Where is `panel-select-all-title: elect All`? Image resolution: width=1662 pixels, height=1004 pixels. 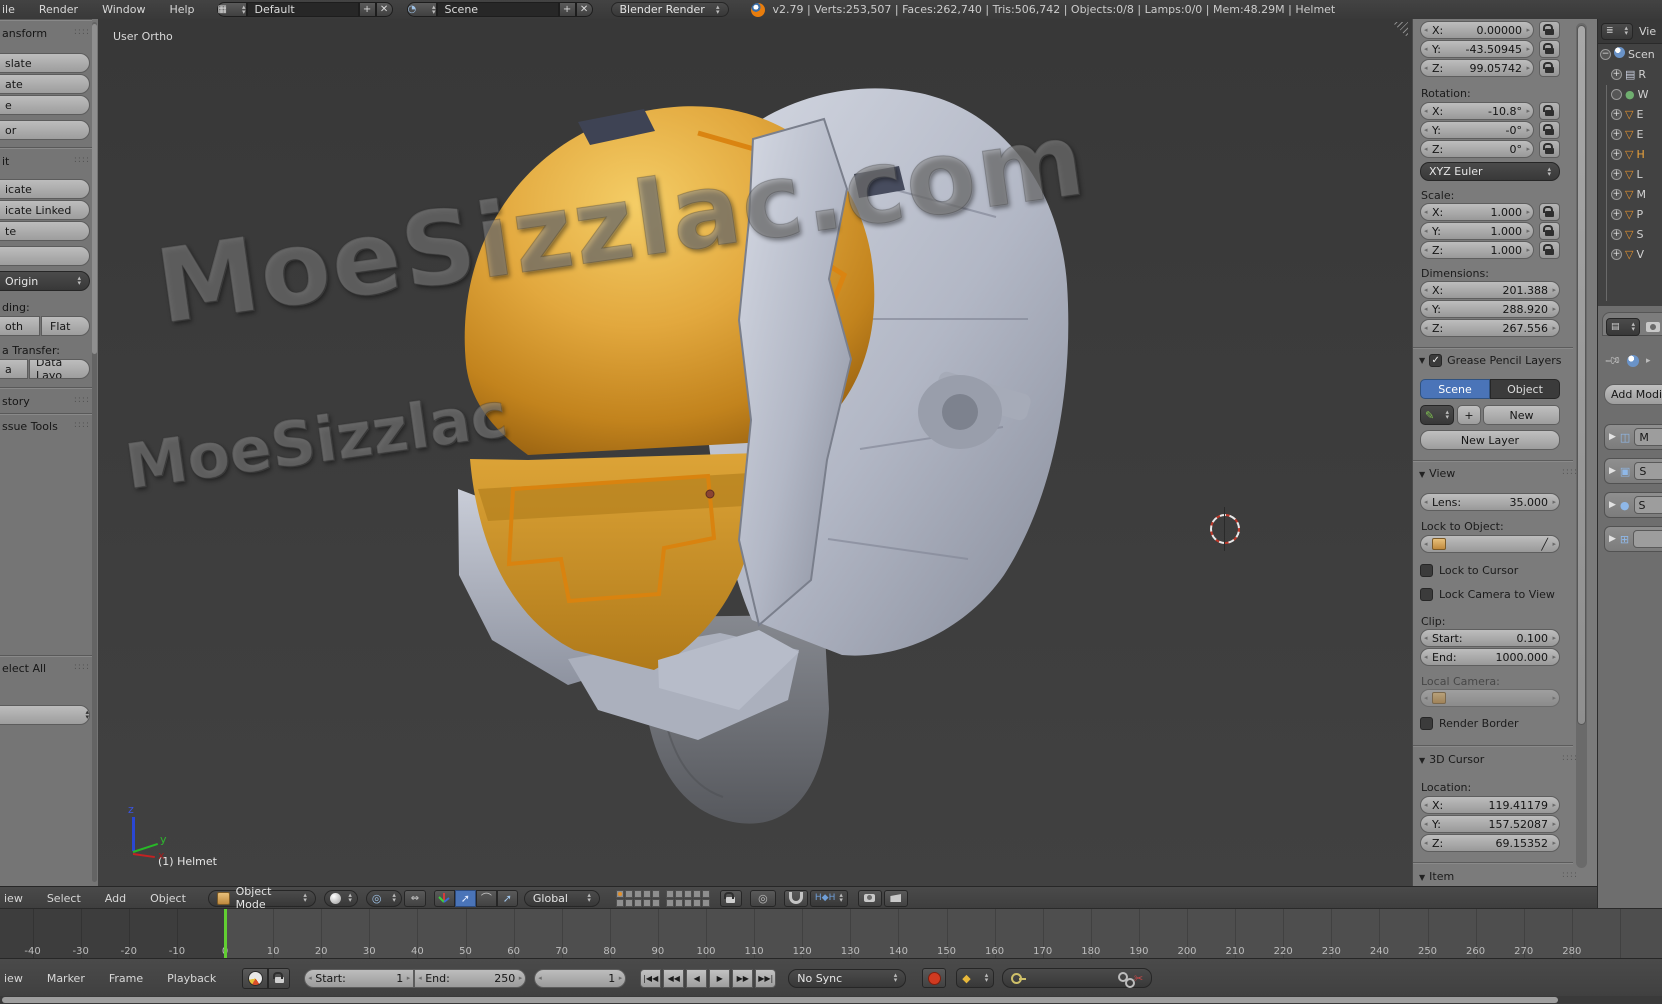
panel-select-all-title: elect All is located at coordinates (24, 668).